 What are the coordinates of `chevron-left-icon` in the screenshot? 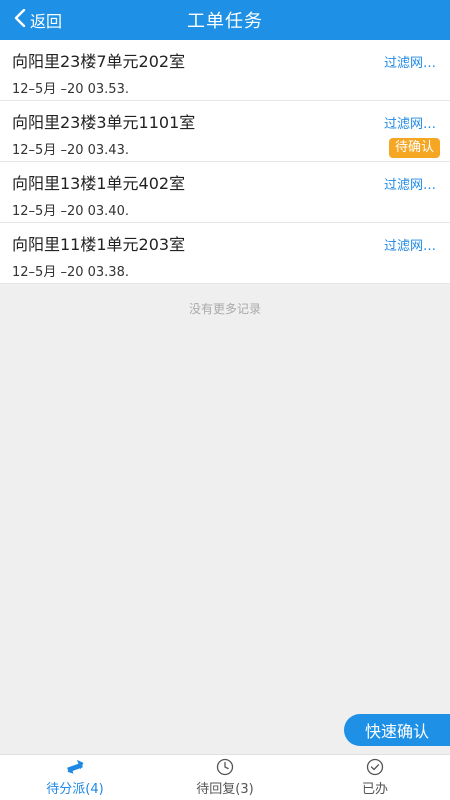 It's located at (20, 19).